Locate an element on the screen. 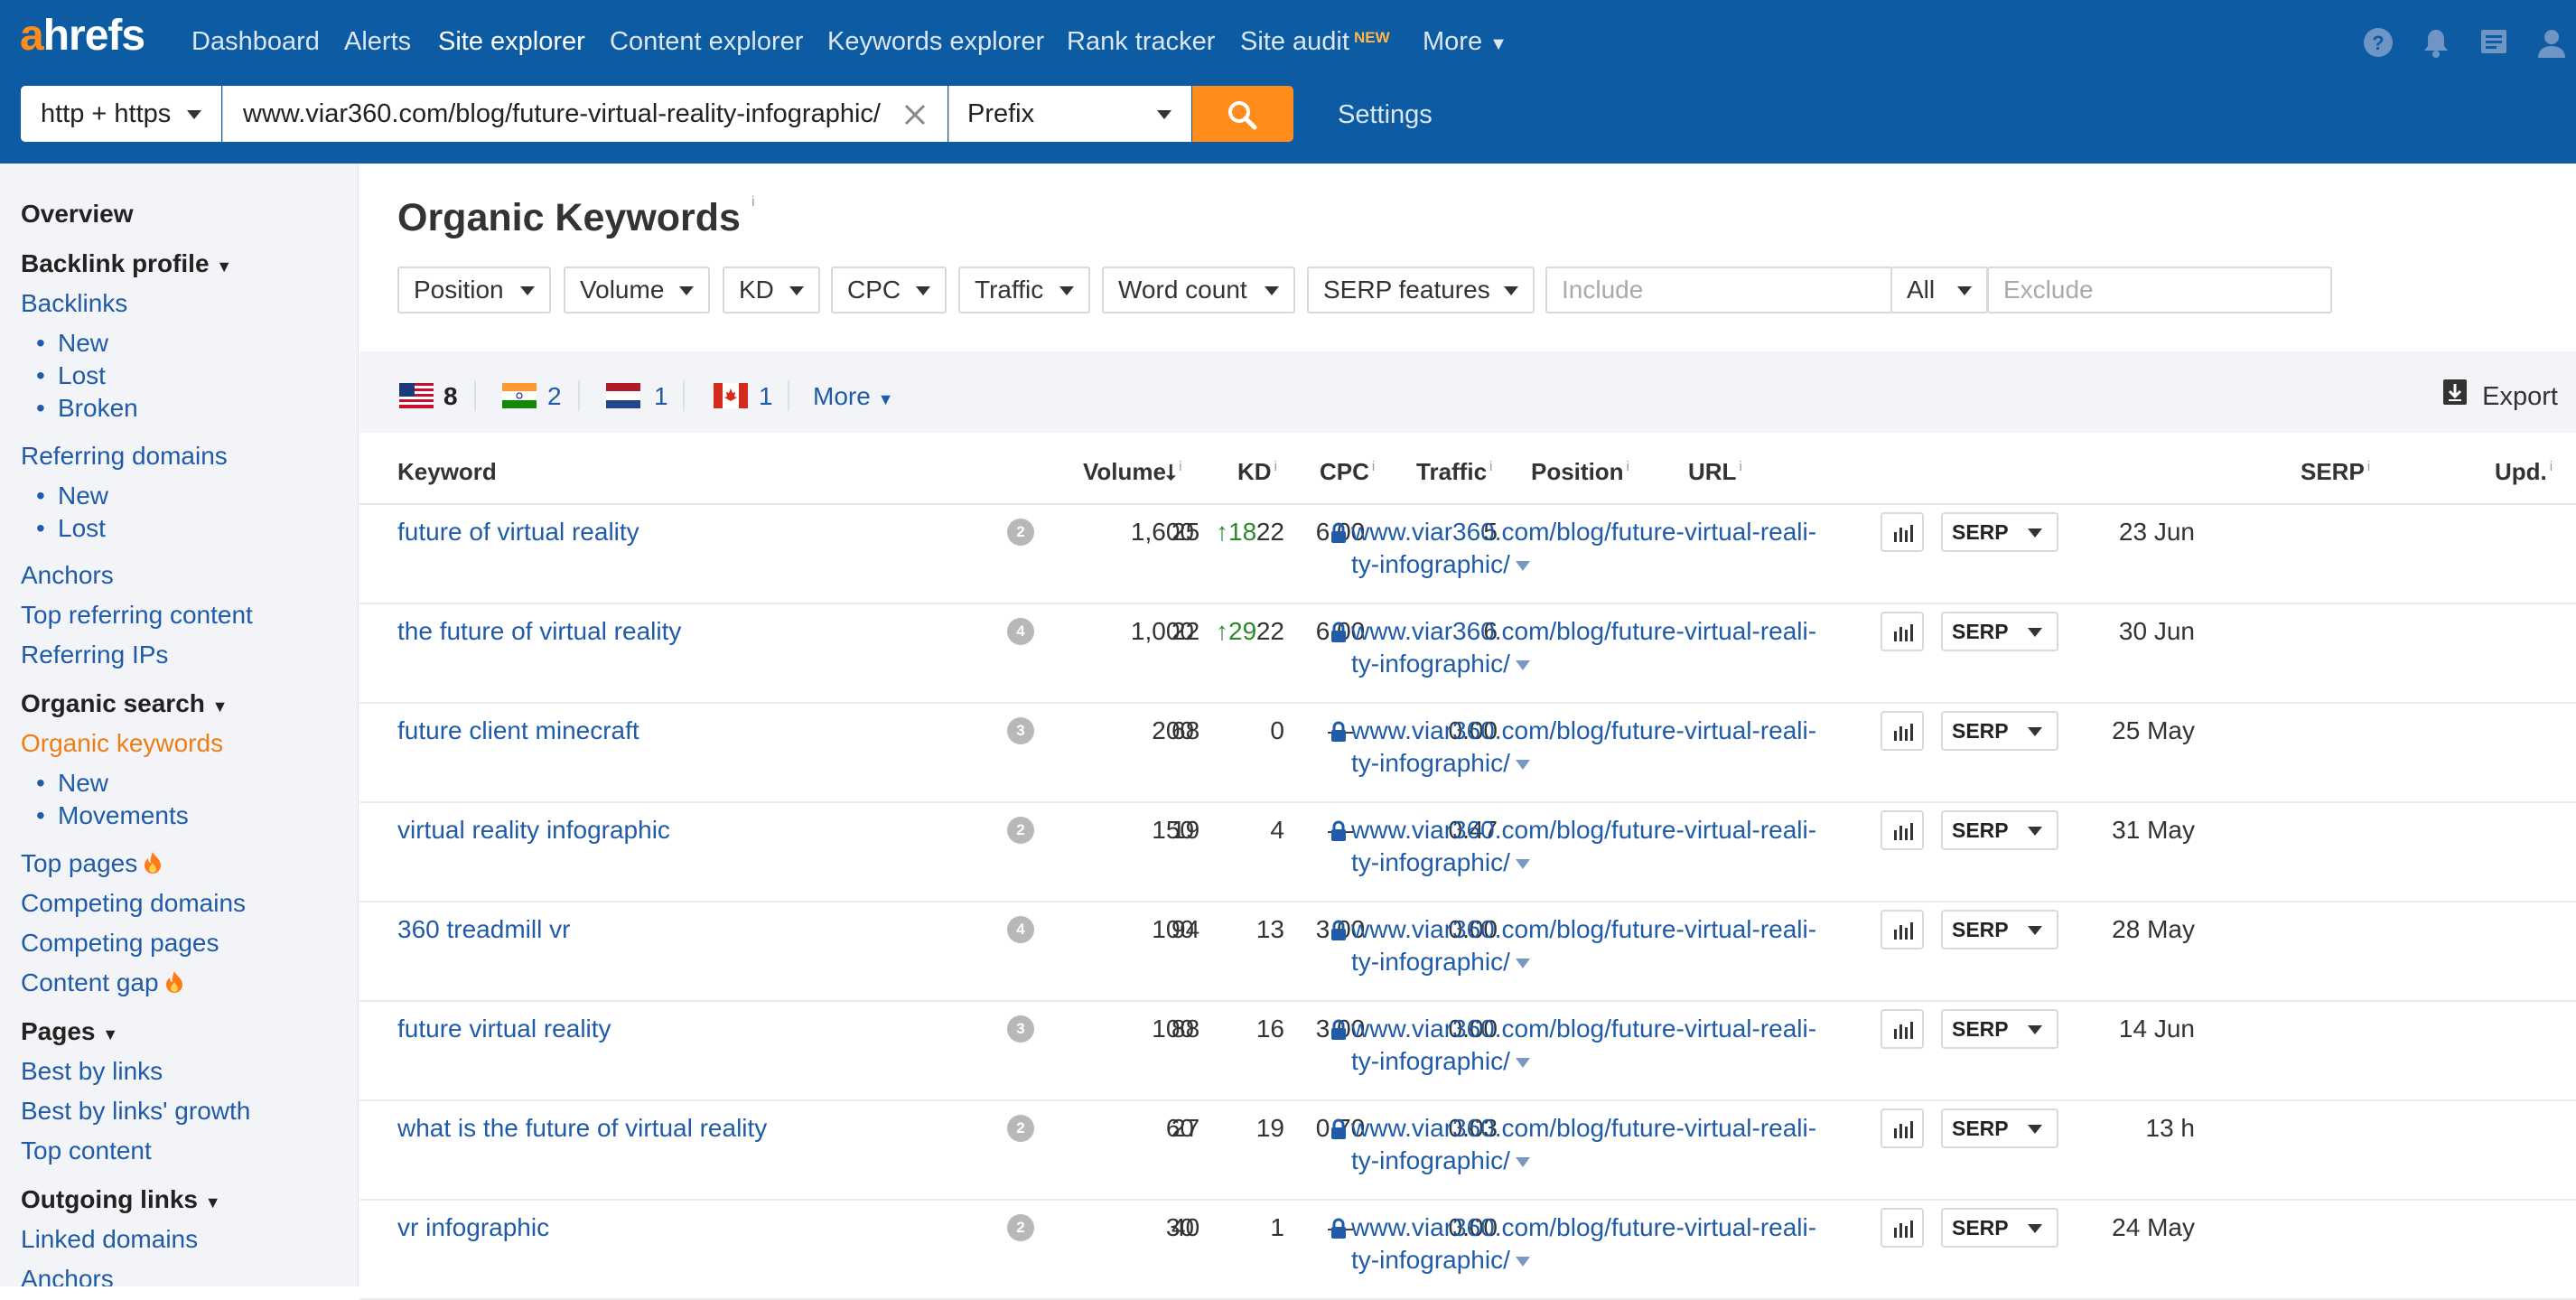 This screenshot has height=1300, width=2576. sidebar-item-anchors: Anchors is located at coordinates (67, 575).